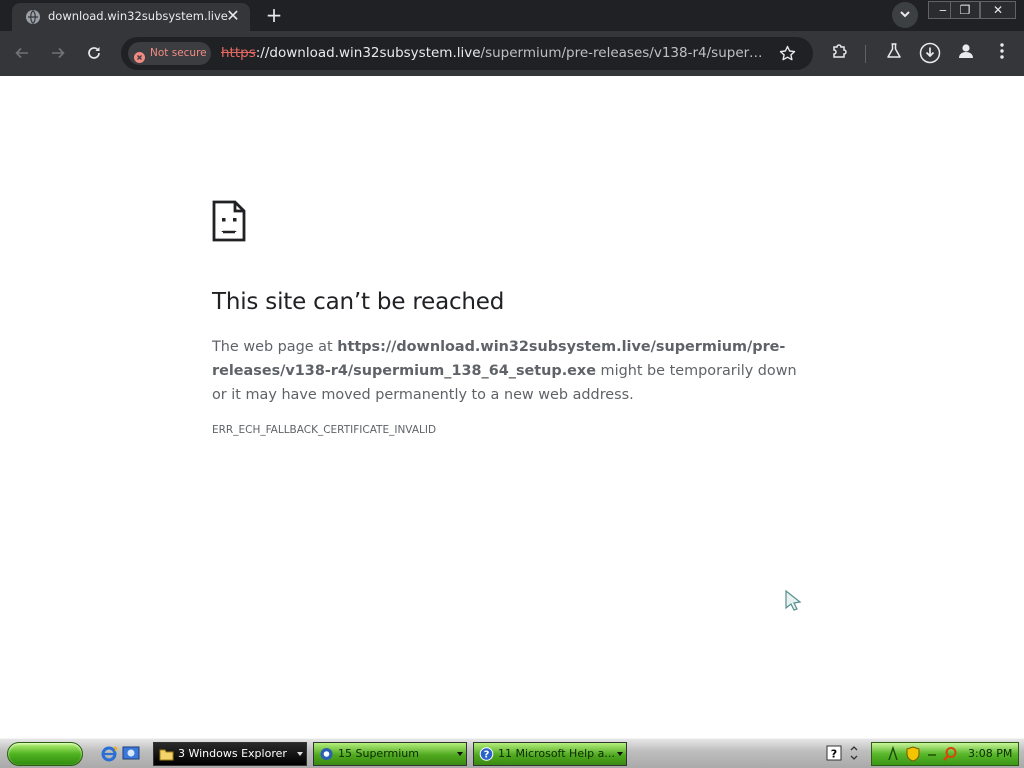 The height and width of the screenshot is (768, 1024). What do you see at coordinates (138, 16) in the screenshot?
I see `tab-title: download.win32subsystem.live` at bounding box center [138, 16].